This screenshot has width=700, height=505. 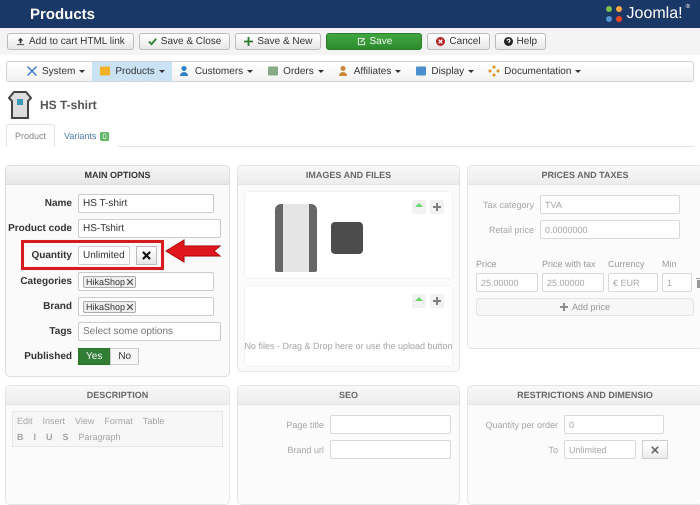 I want to click on field-label: Brand, so click(x=57, y=306).